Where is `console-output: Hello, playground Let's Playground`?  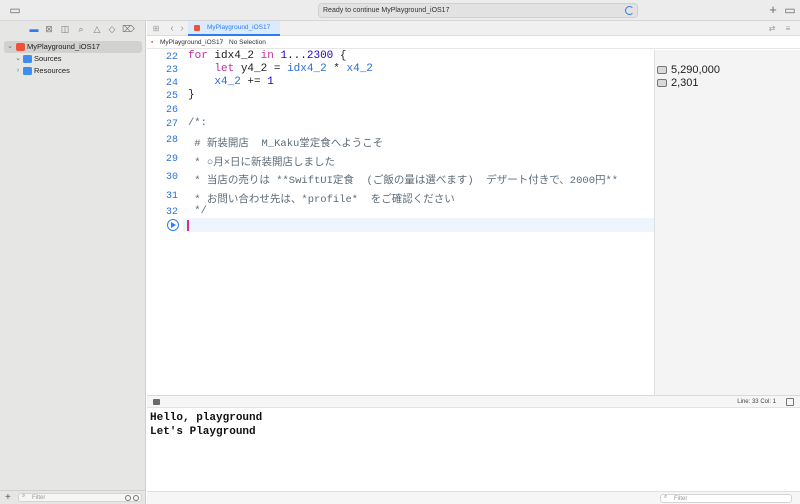 console-output: Hello, playground Let's Playground is located at coordinates (473, 450).